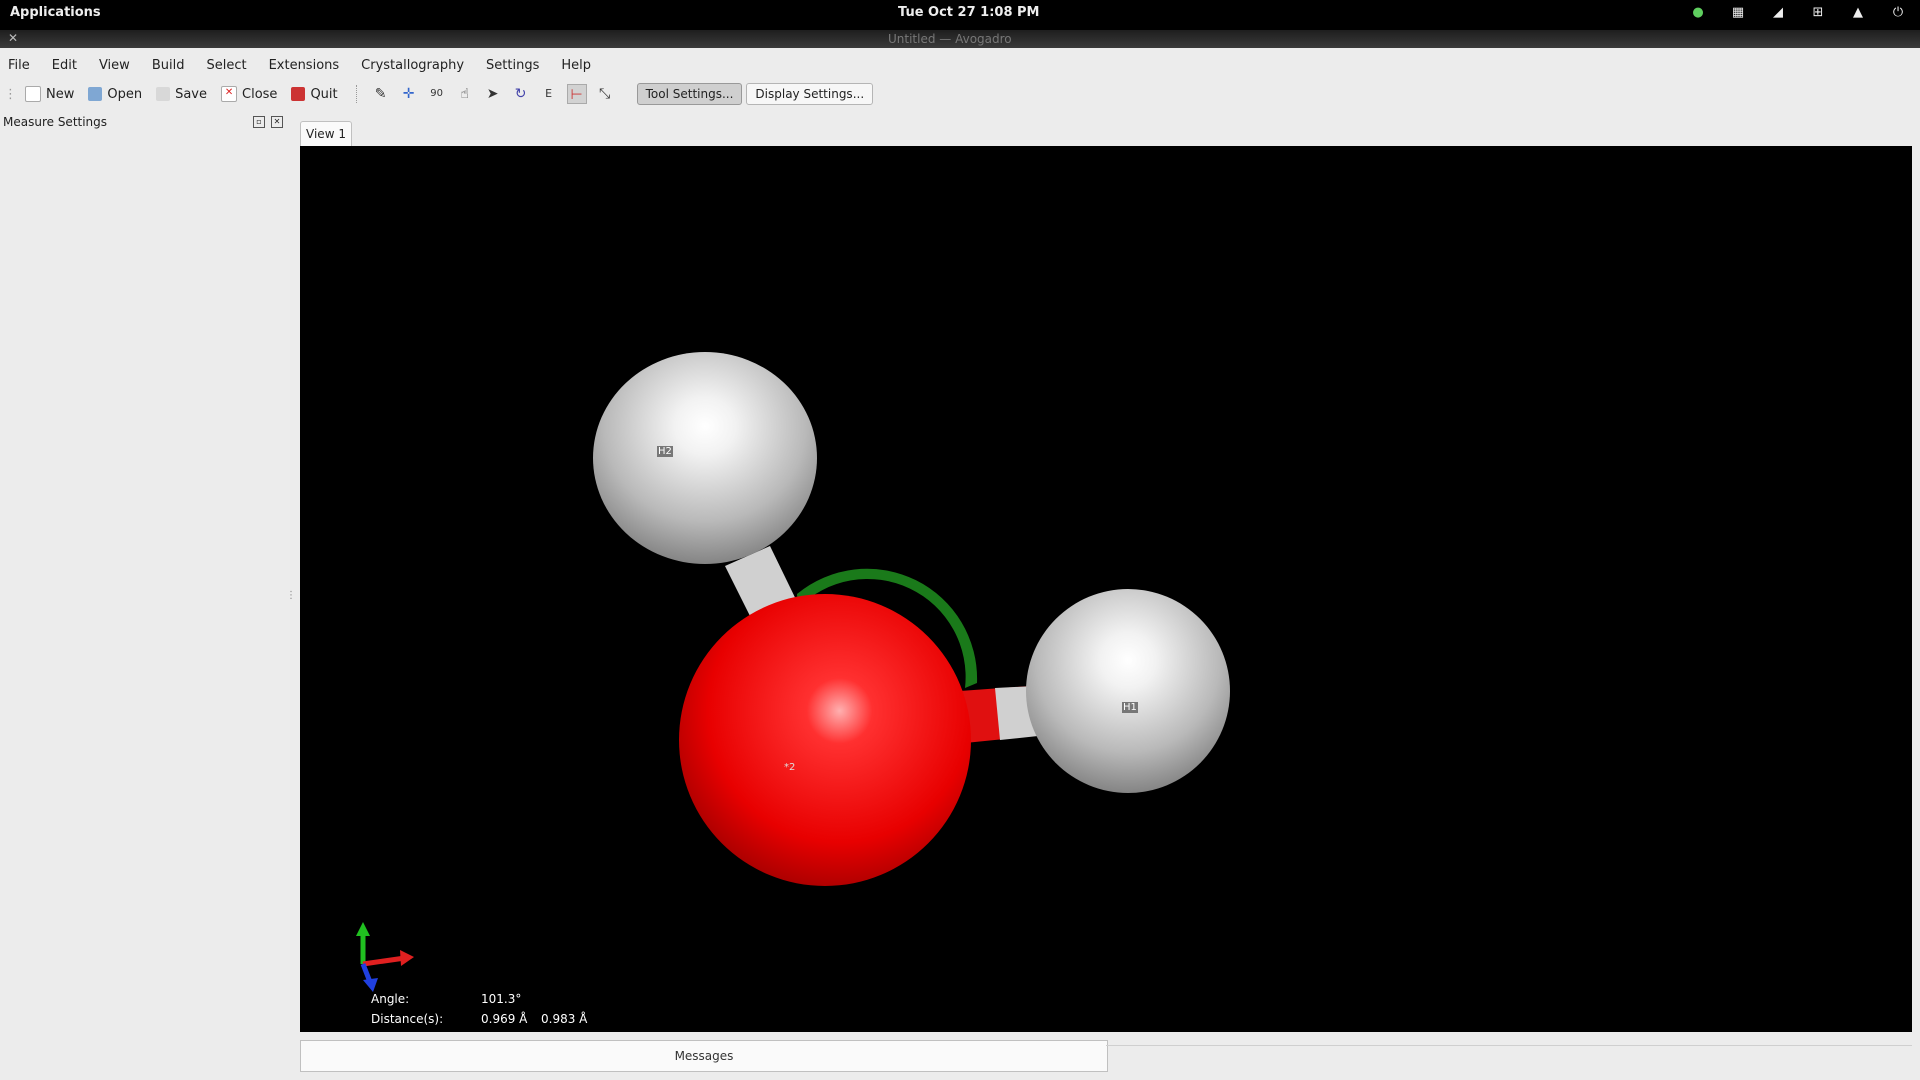 The image size is (1920, 1080). I want to click on notification-icon: ▲, so click(1858, 13).